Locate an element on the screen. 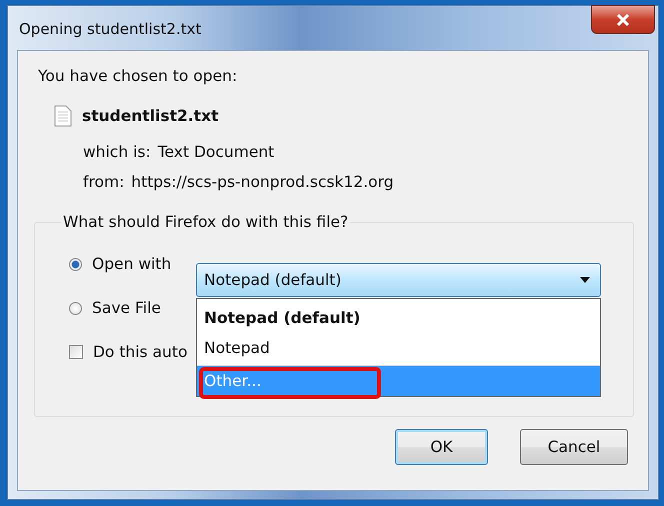  close-button is located at coordinates (623, 19).